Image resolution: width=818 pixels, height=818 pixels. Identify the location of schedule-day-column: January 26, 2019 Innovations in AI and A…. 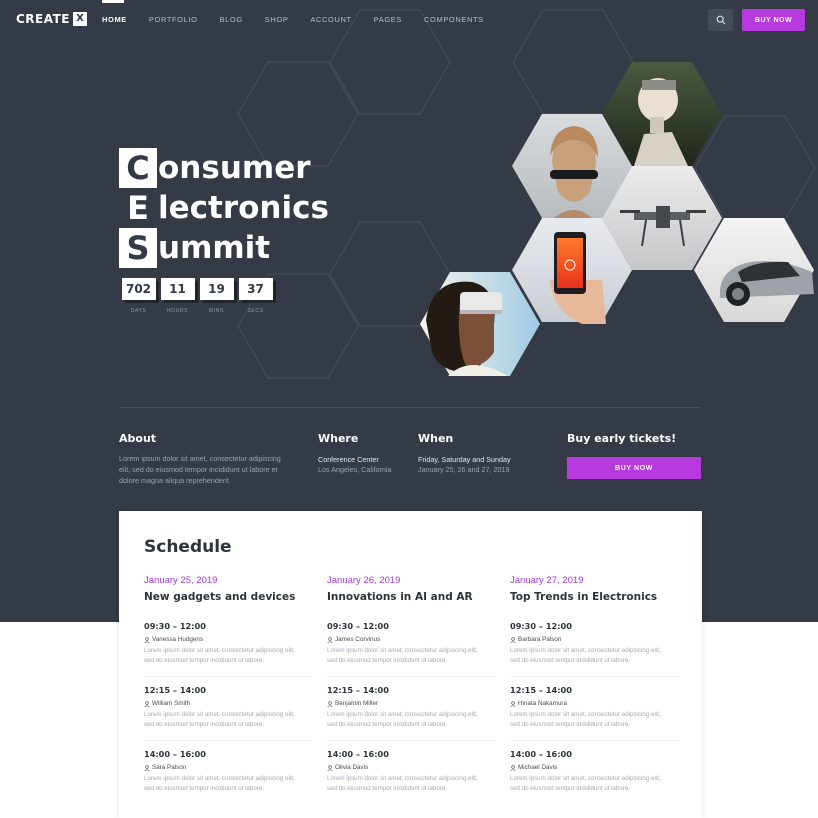
(411, 683).